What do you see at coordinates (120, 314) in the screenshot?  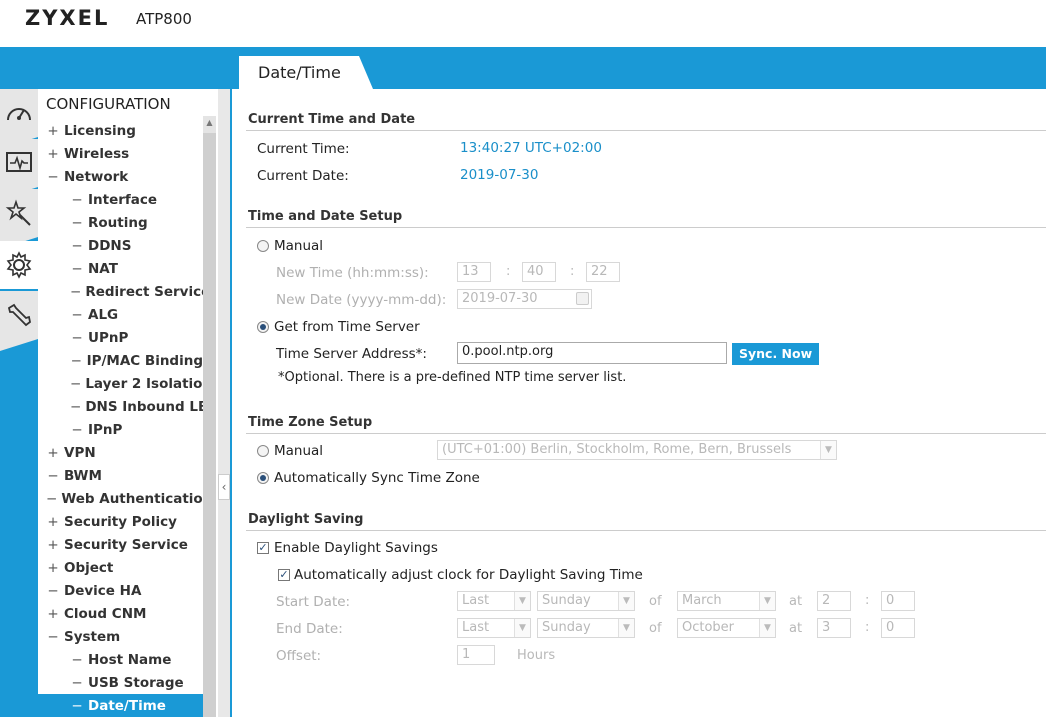 I see `nav-item-alg: − ALG` at bounding box center [120, 314].